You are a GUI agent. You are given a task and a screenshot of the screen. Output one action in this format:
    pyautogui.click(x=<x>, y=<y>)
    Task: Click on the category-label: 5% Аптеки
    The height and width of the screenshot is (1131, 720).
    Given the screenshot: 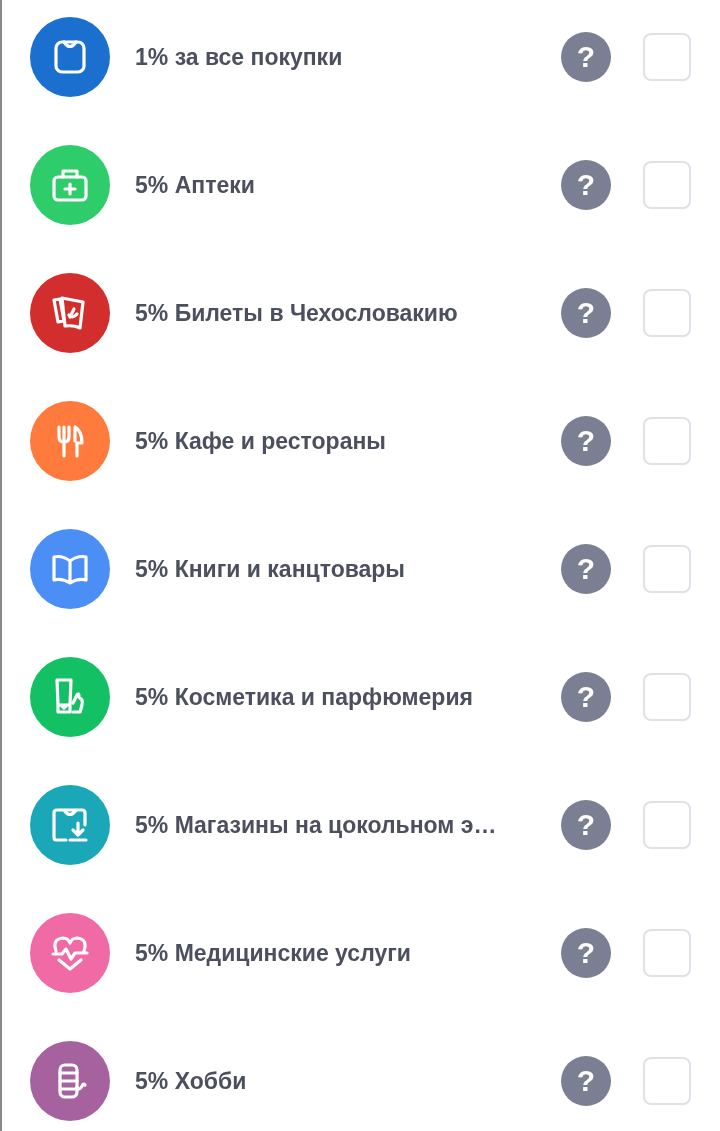 What is the action you would take?
    pyautogui.click(x=195, y=185)
    